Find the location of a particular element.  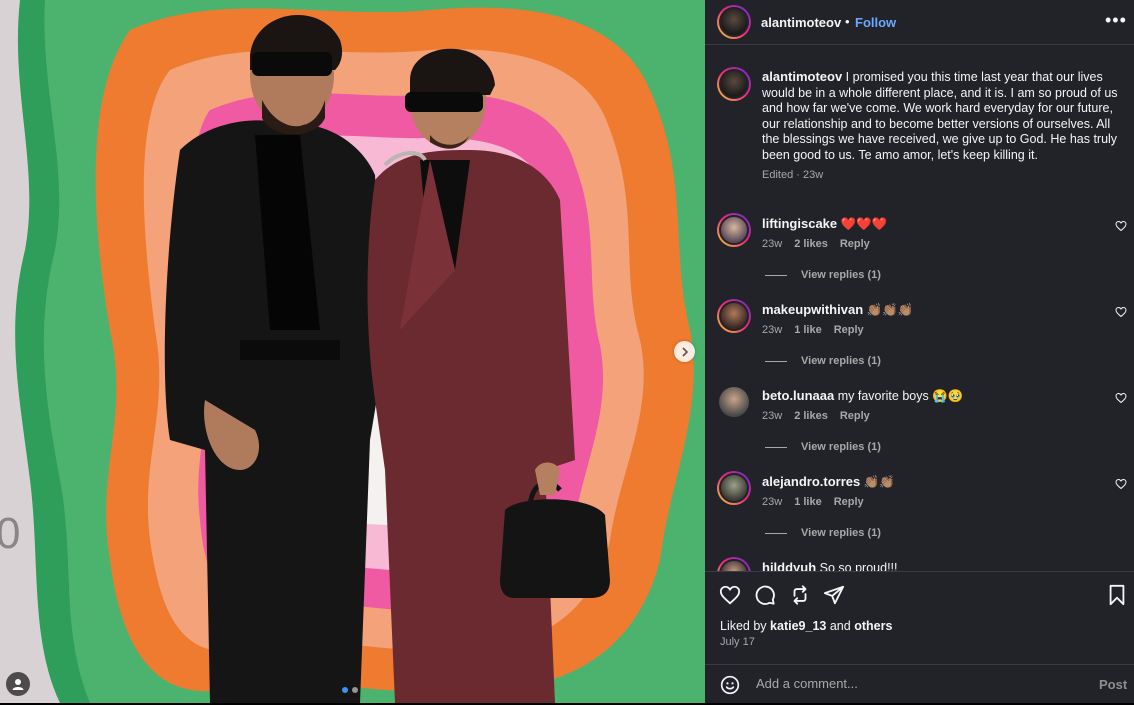

smiley-icon is located at coordinates (730, 685).